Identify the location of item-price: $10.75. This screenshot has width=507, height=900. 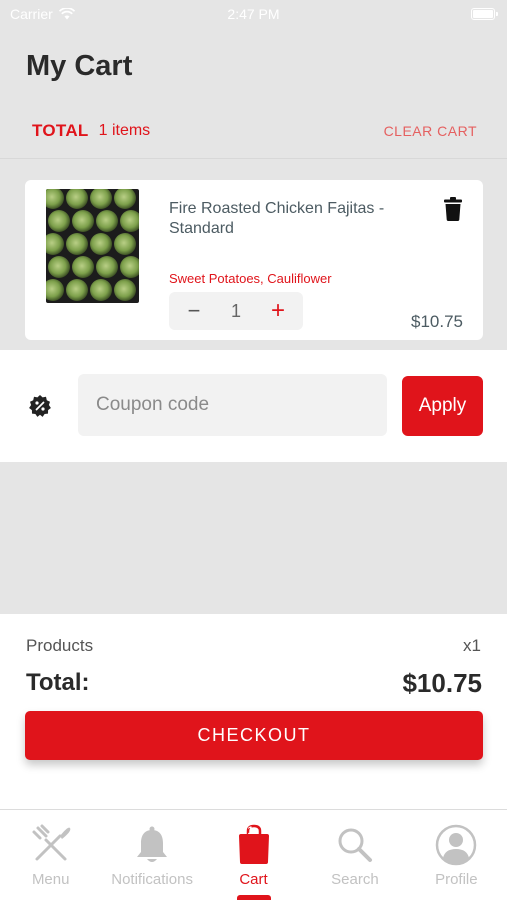
(437, 321).